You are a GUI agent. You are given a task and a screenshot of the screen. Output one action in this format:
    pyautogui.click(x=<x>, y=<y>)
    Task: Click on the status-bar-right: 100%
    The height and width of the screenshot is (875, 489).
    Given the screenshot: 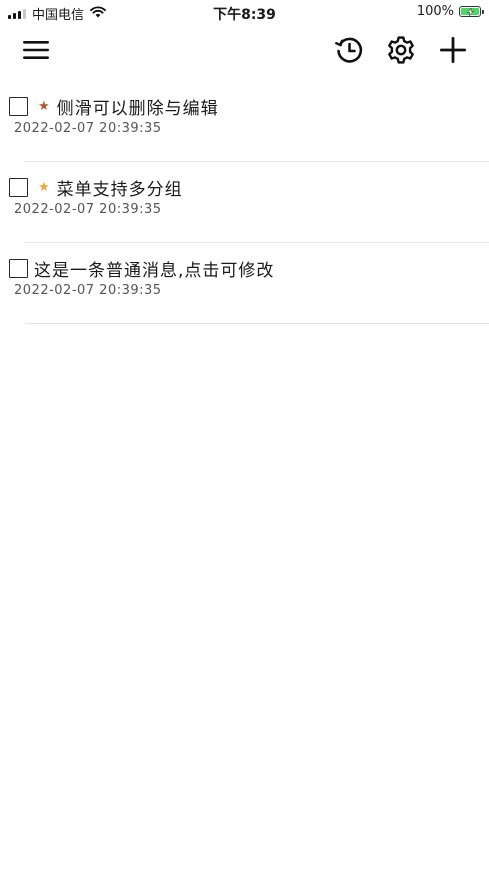 What is the action you would take?
    pyautogui.click(x=450, y=11)
    